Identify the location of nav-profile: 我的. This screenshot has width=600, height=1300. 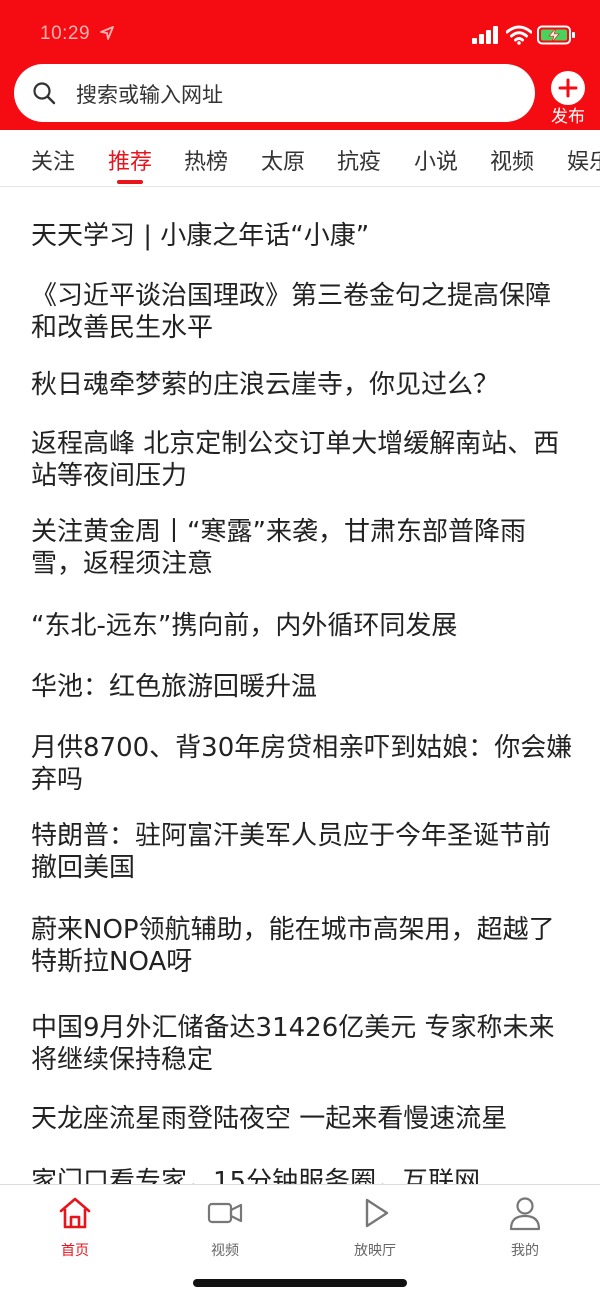
(525, 1230).